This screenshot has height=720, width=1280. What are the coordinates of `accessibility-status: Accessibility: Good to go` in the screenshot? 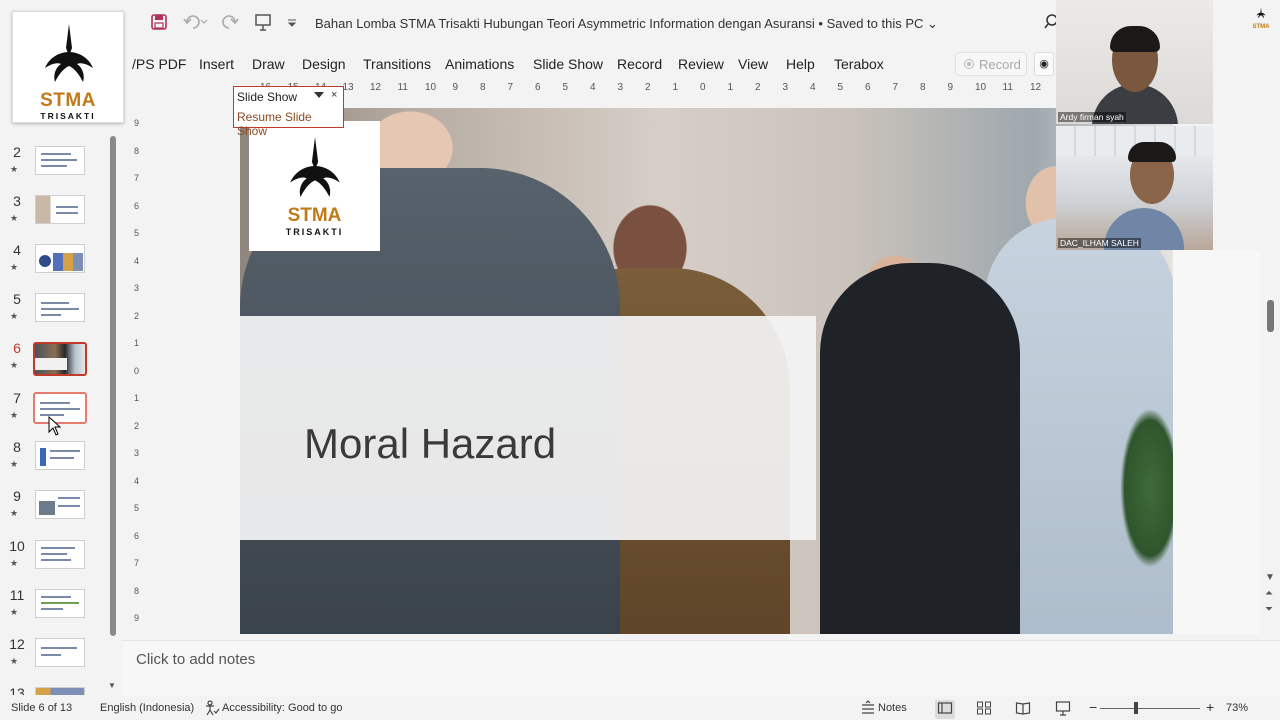 It's located at (282, 708).